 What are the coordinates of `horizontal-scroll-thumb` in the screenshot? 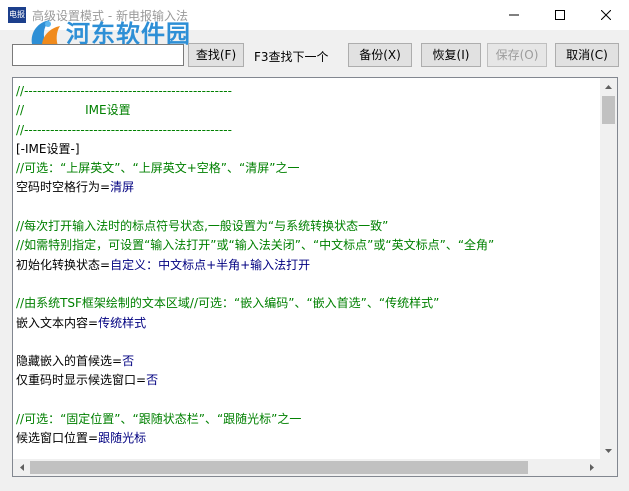 It's located at (279, 467).